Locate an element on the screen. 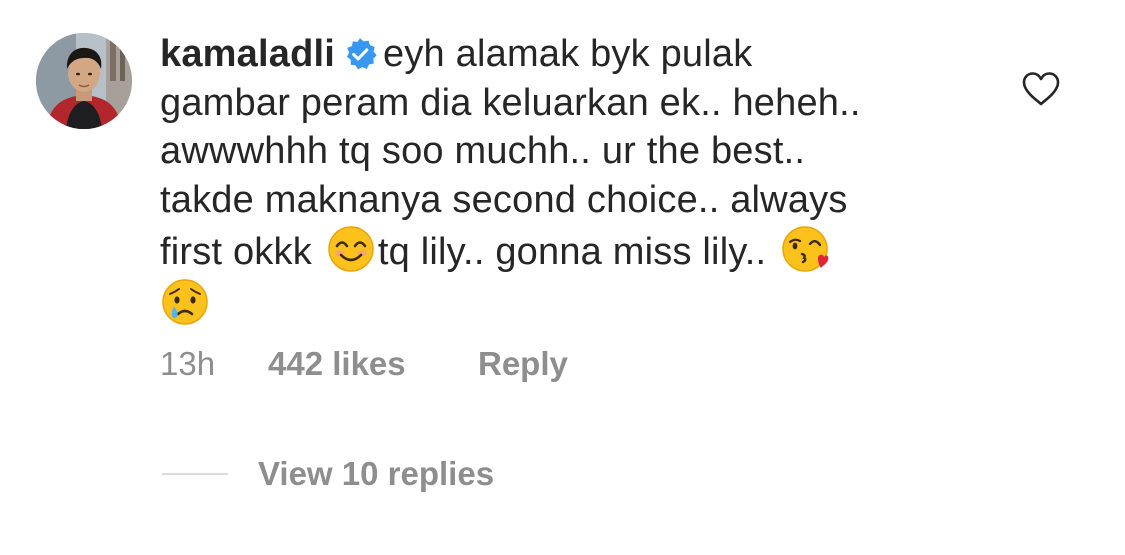  comment-line-5: first okkk tq lily.. gonna miss lily.. is located at coordinates (570, 250).